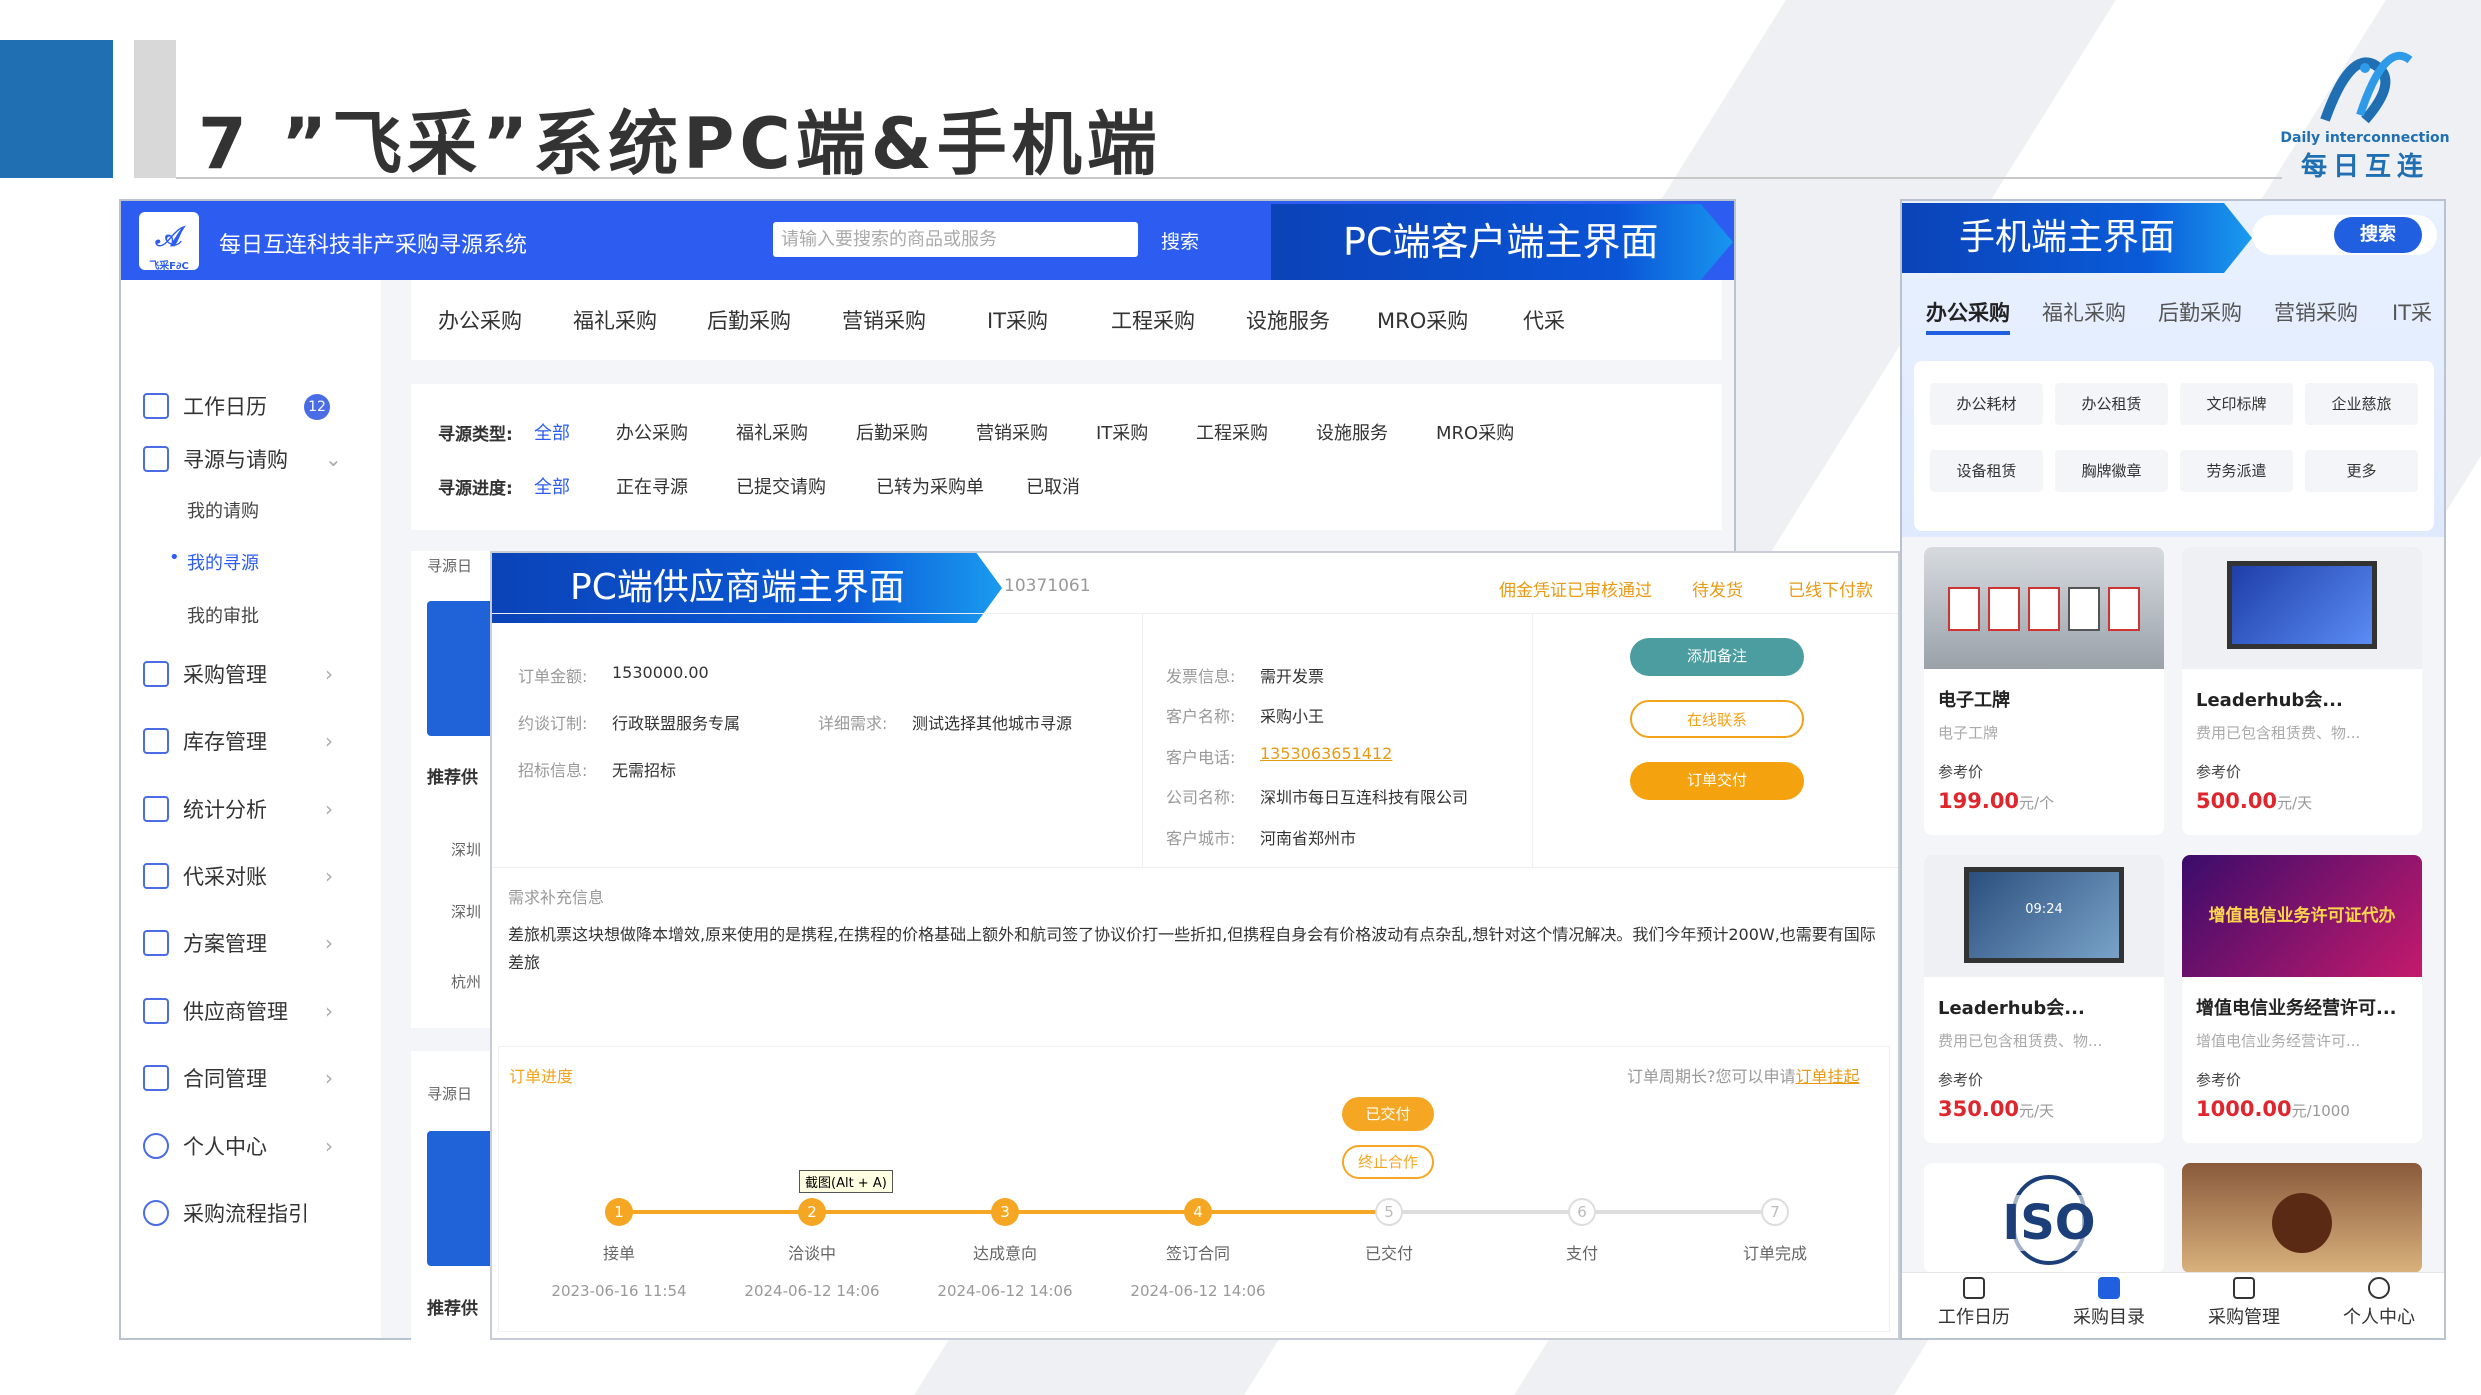  What do you see at coordinates (462, 668) in the screenshot?
I see `sourcing-thumbnail` at bounding box center [462, 668].